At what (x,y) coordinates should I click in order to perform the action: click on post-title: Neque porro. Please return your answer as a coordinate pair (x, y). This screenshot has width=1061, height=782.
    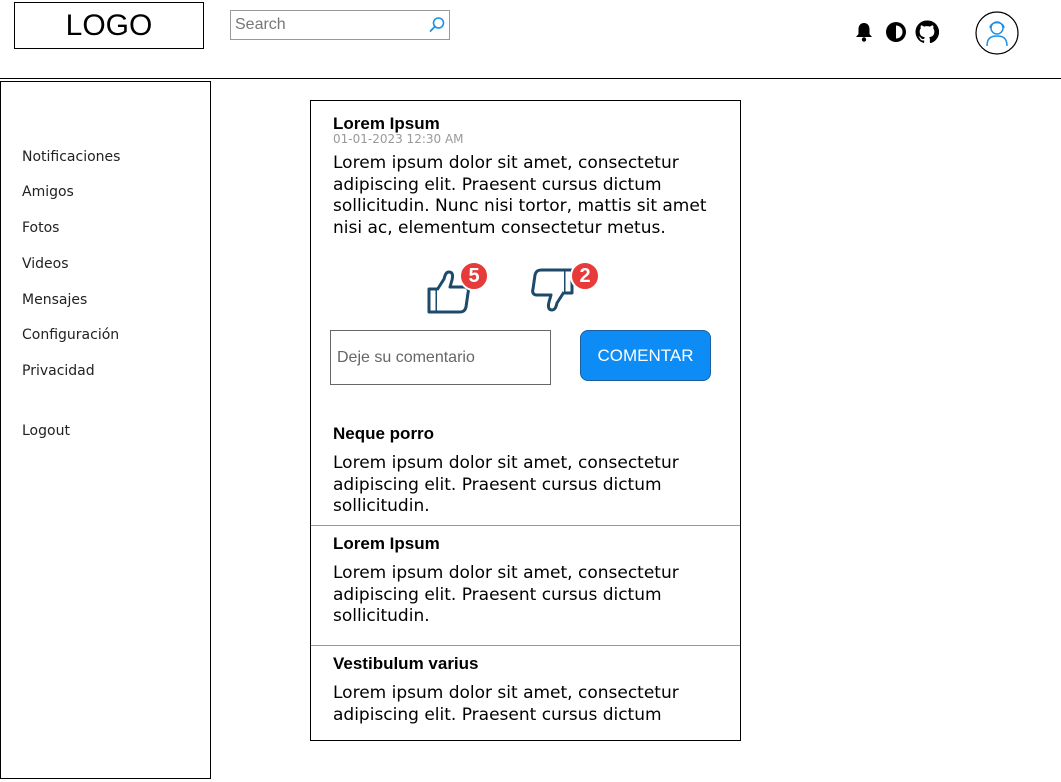
    Looking at the image, I should click on (384, 433).